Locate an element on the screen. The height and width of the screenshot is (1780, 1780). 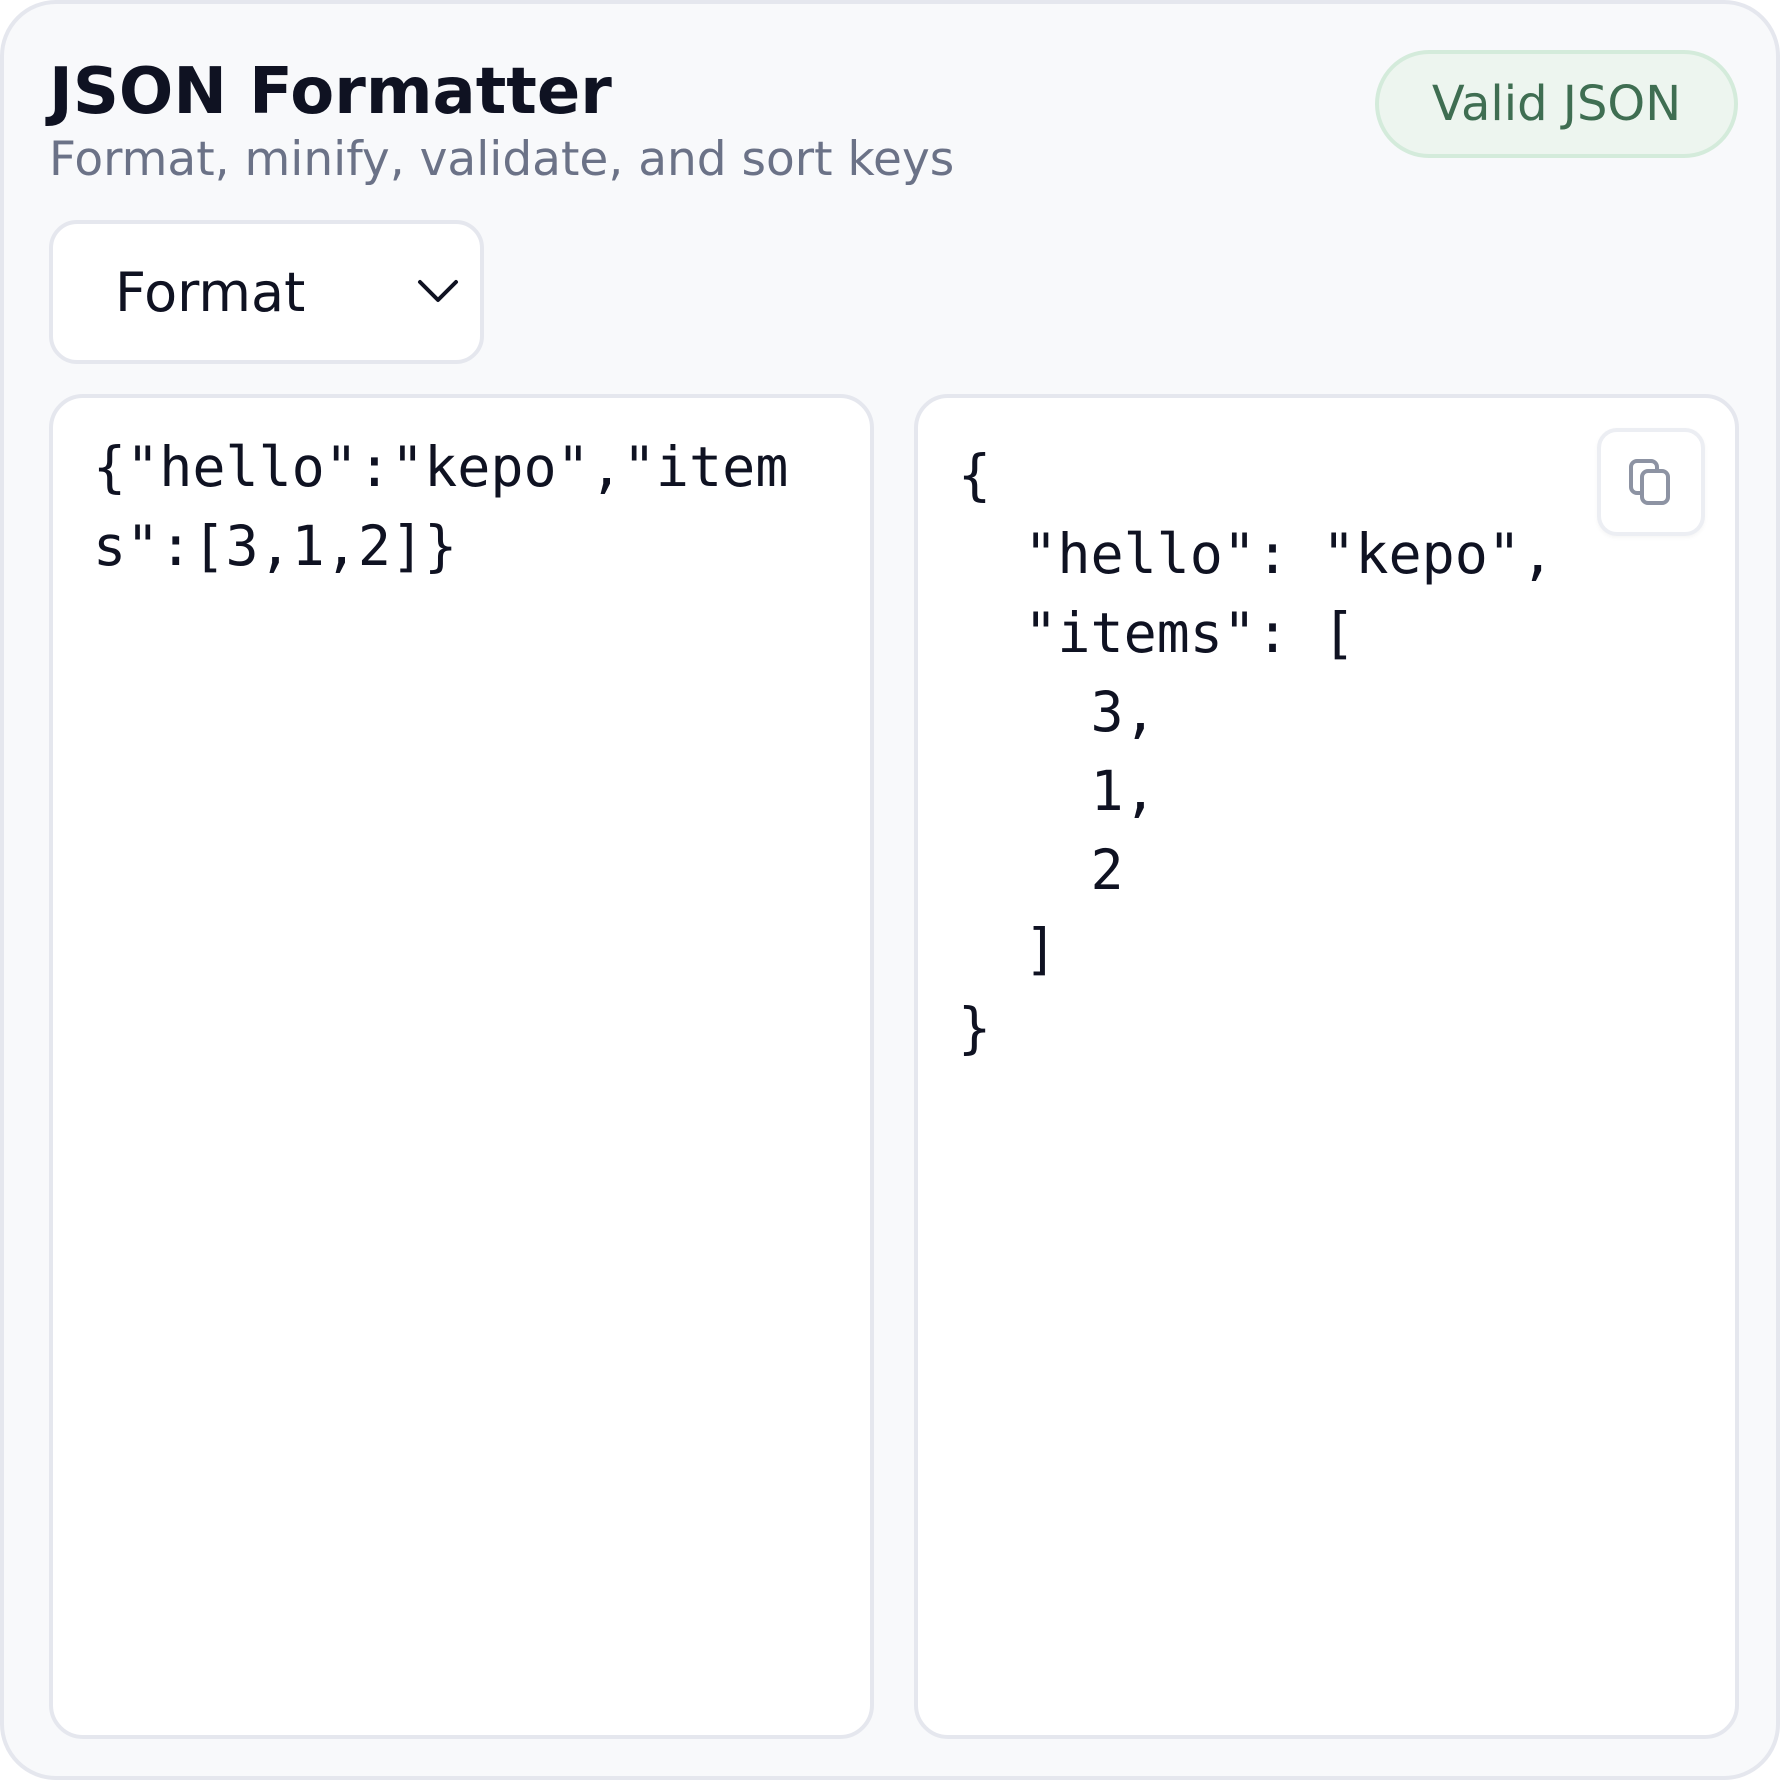
mode-select: Format is located at coordinates (266, 292).